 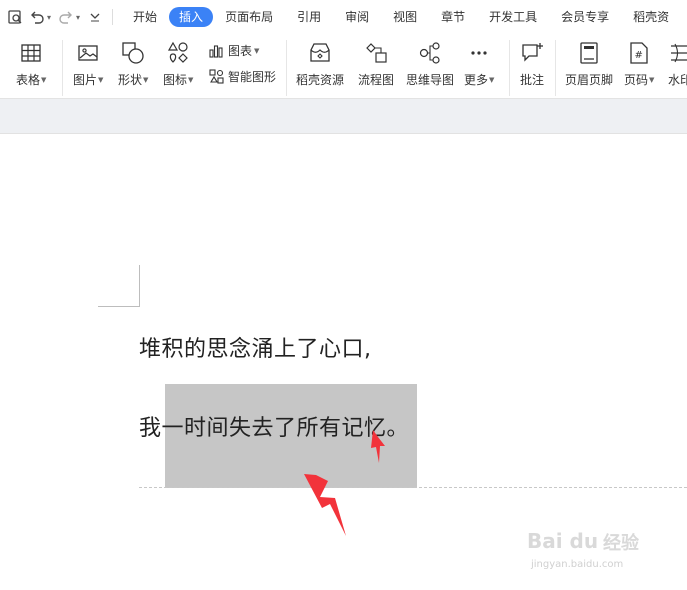 What do you see at coordinates (31, 53) in the screenshot?
I see `table-icon` at bounding box center [31, 53].